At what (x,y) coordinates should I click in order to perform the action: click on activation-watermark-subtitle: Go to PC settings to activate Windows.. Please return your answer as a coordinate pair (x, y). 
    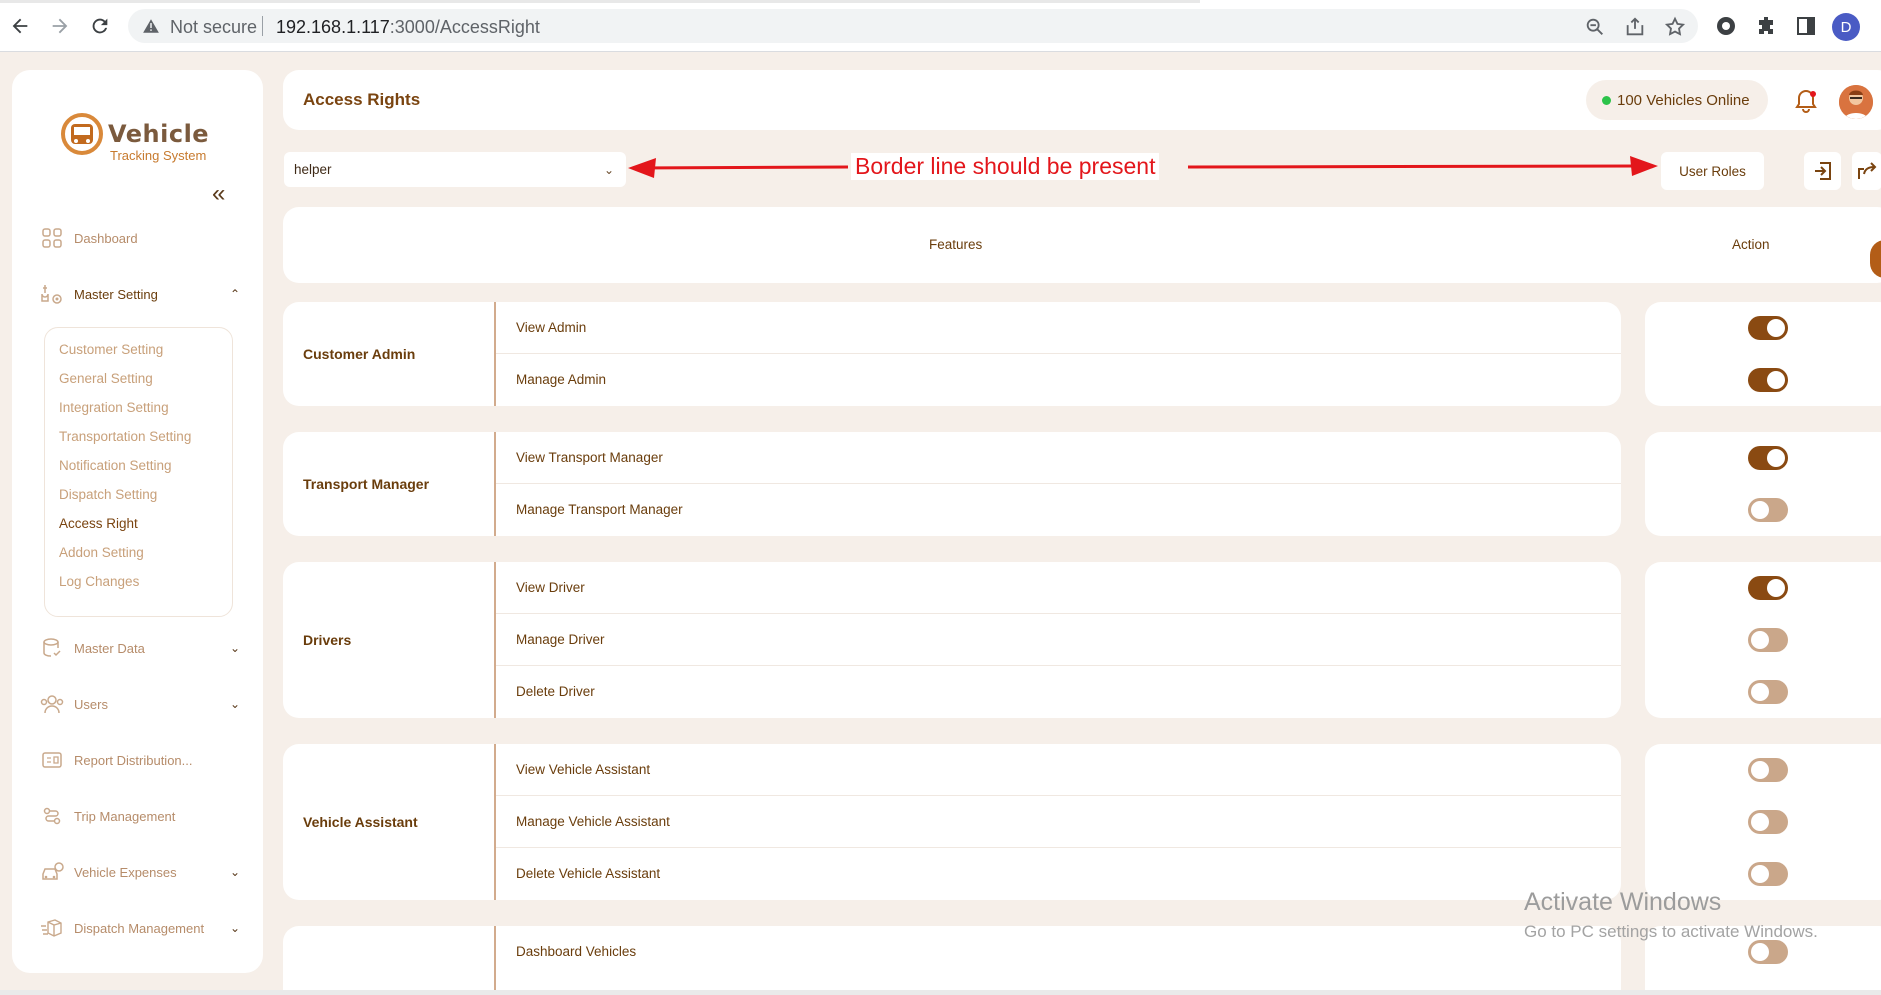
    Looking at the image, I should click on (1671, 931).